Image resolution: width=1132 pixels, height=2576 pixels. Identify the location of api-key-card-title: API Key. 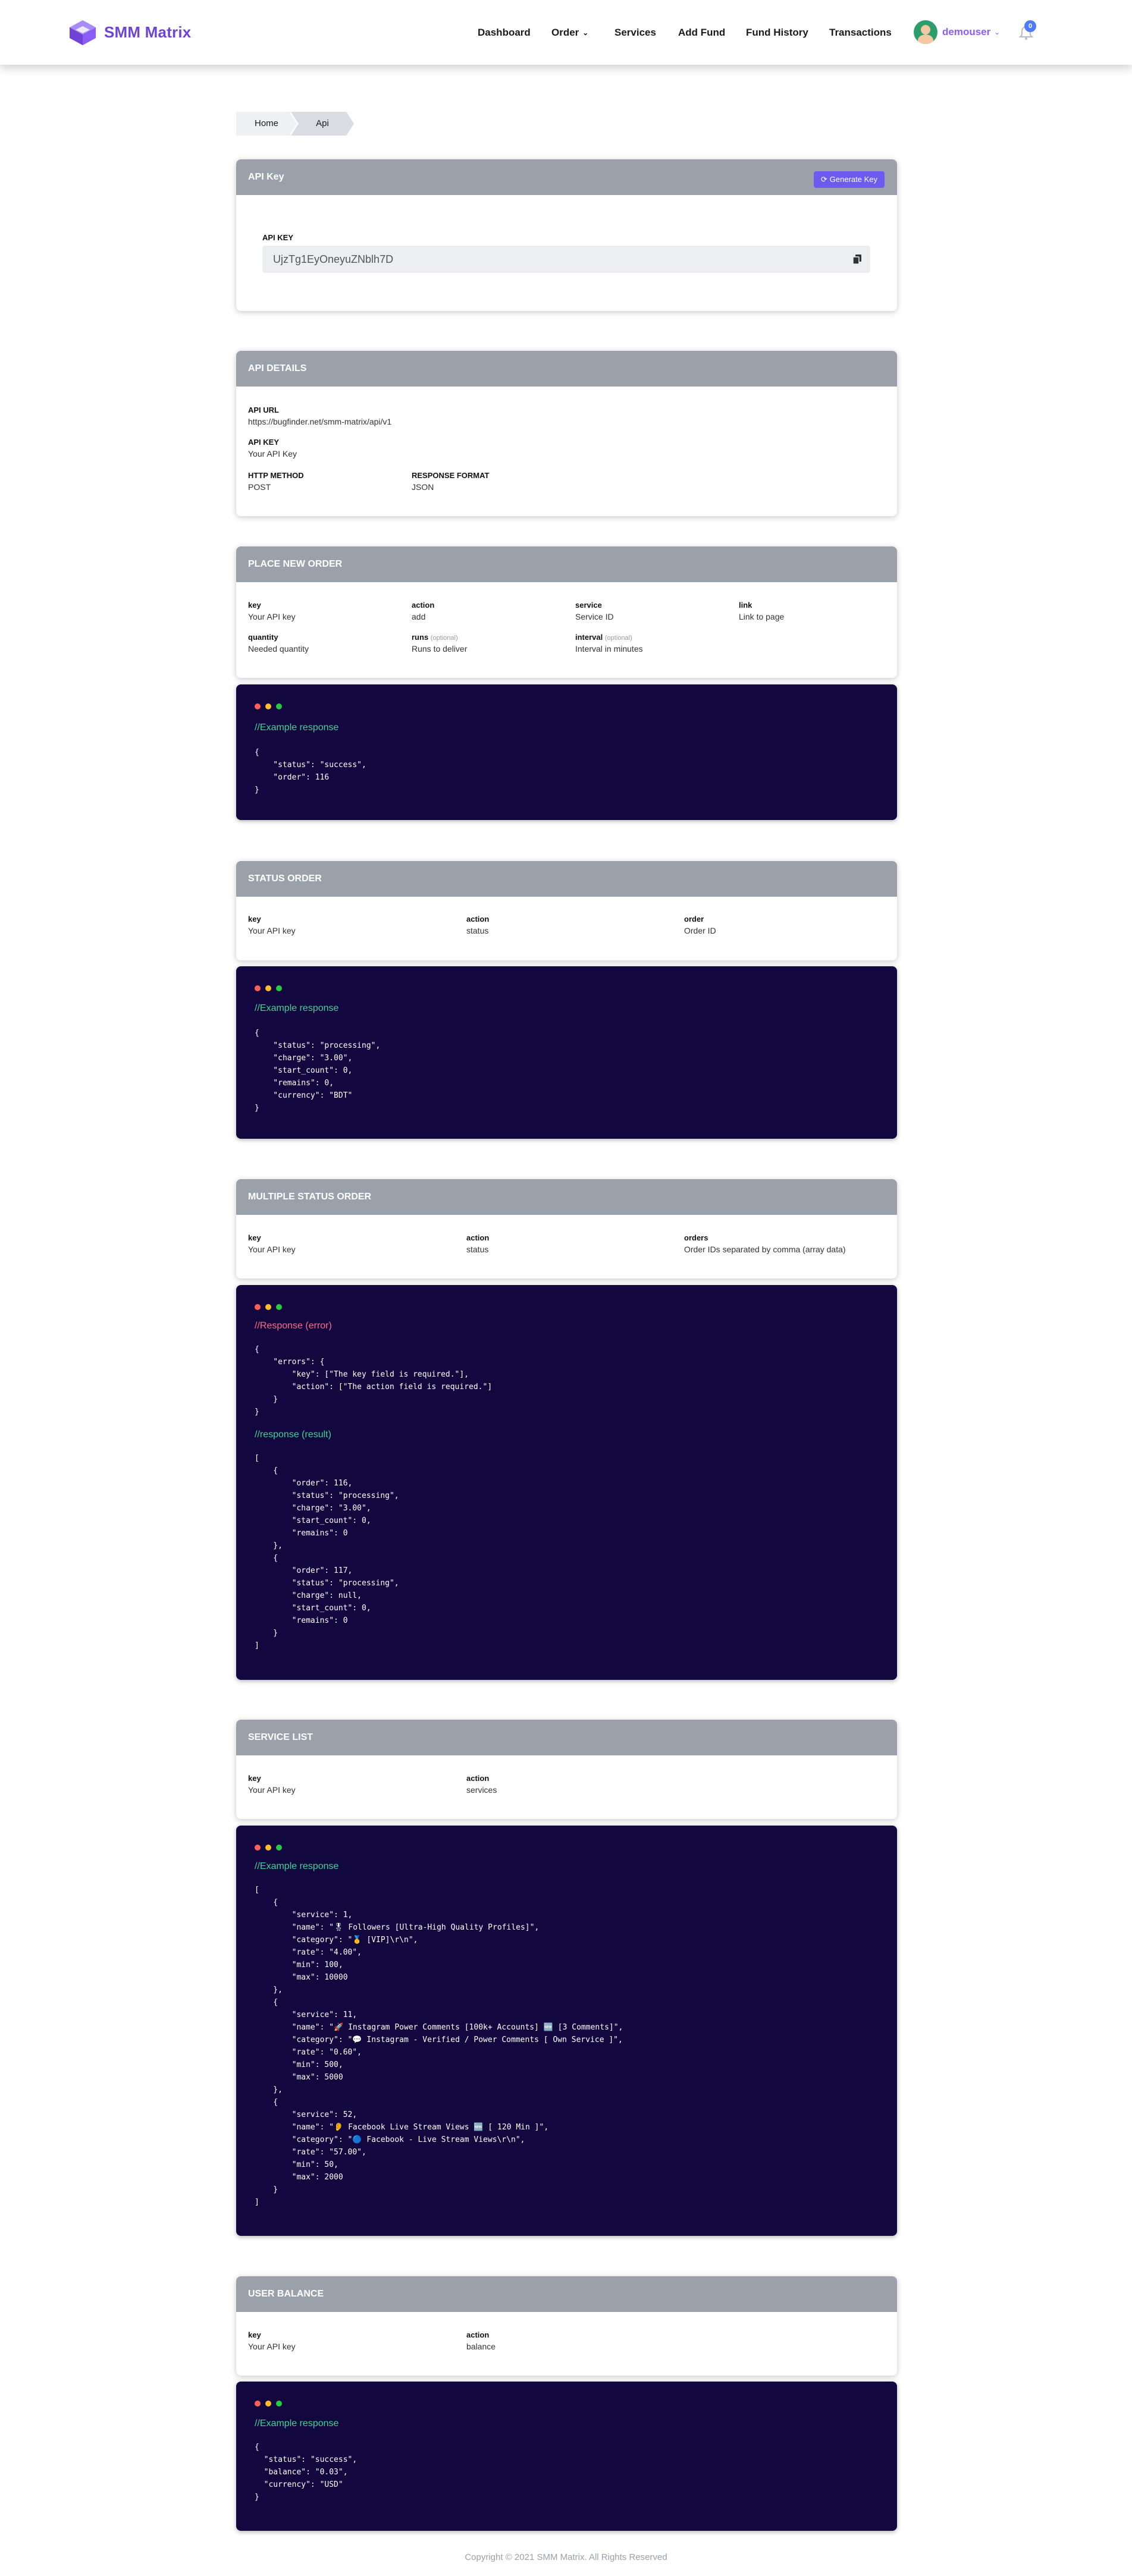
(266, 177).